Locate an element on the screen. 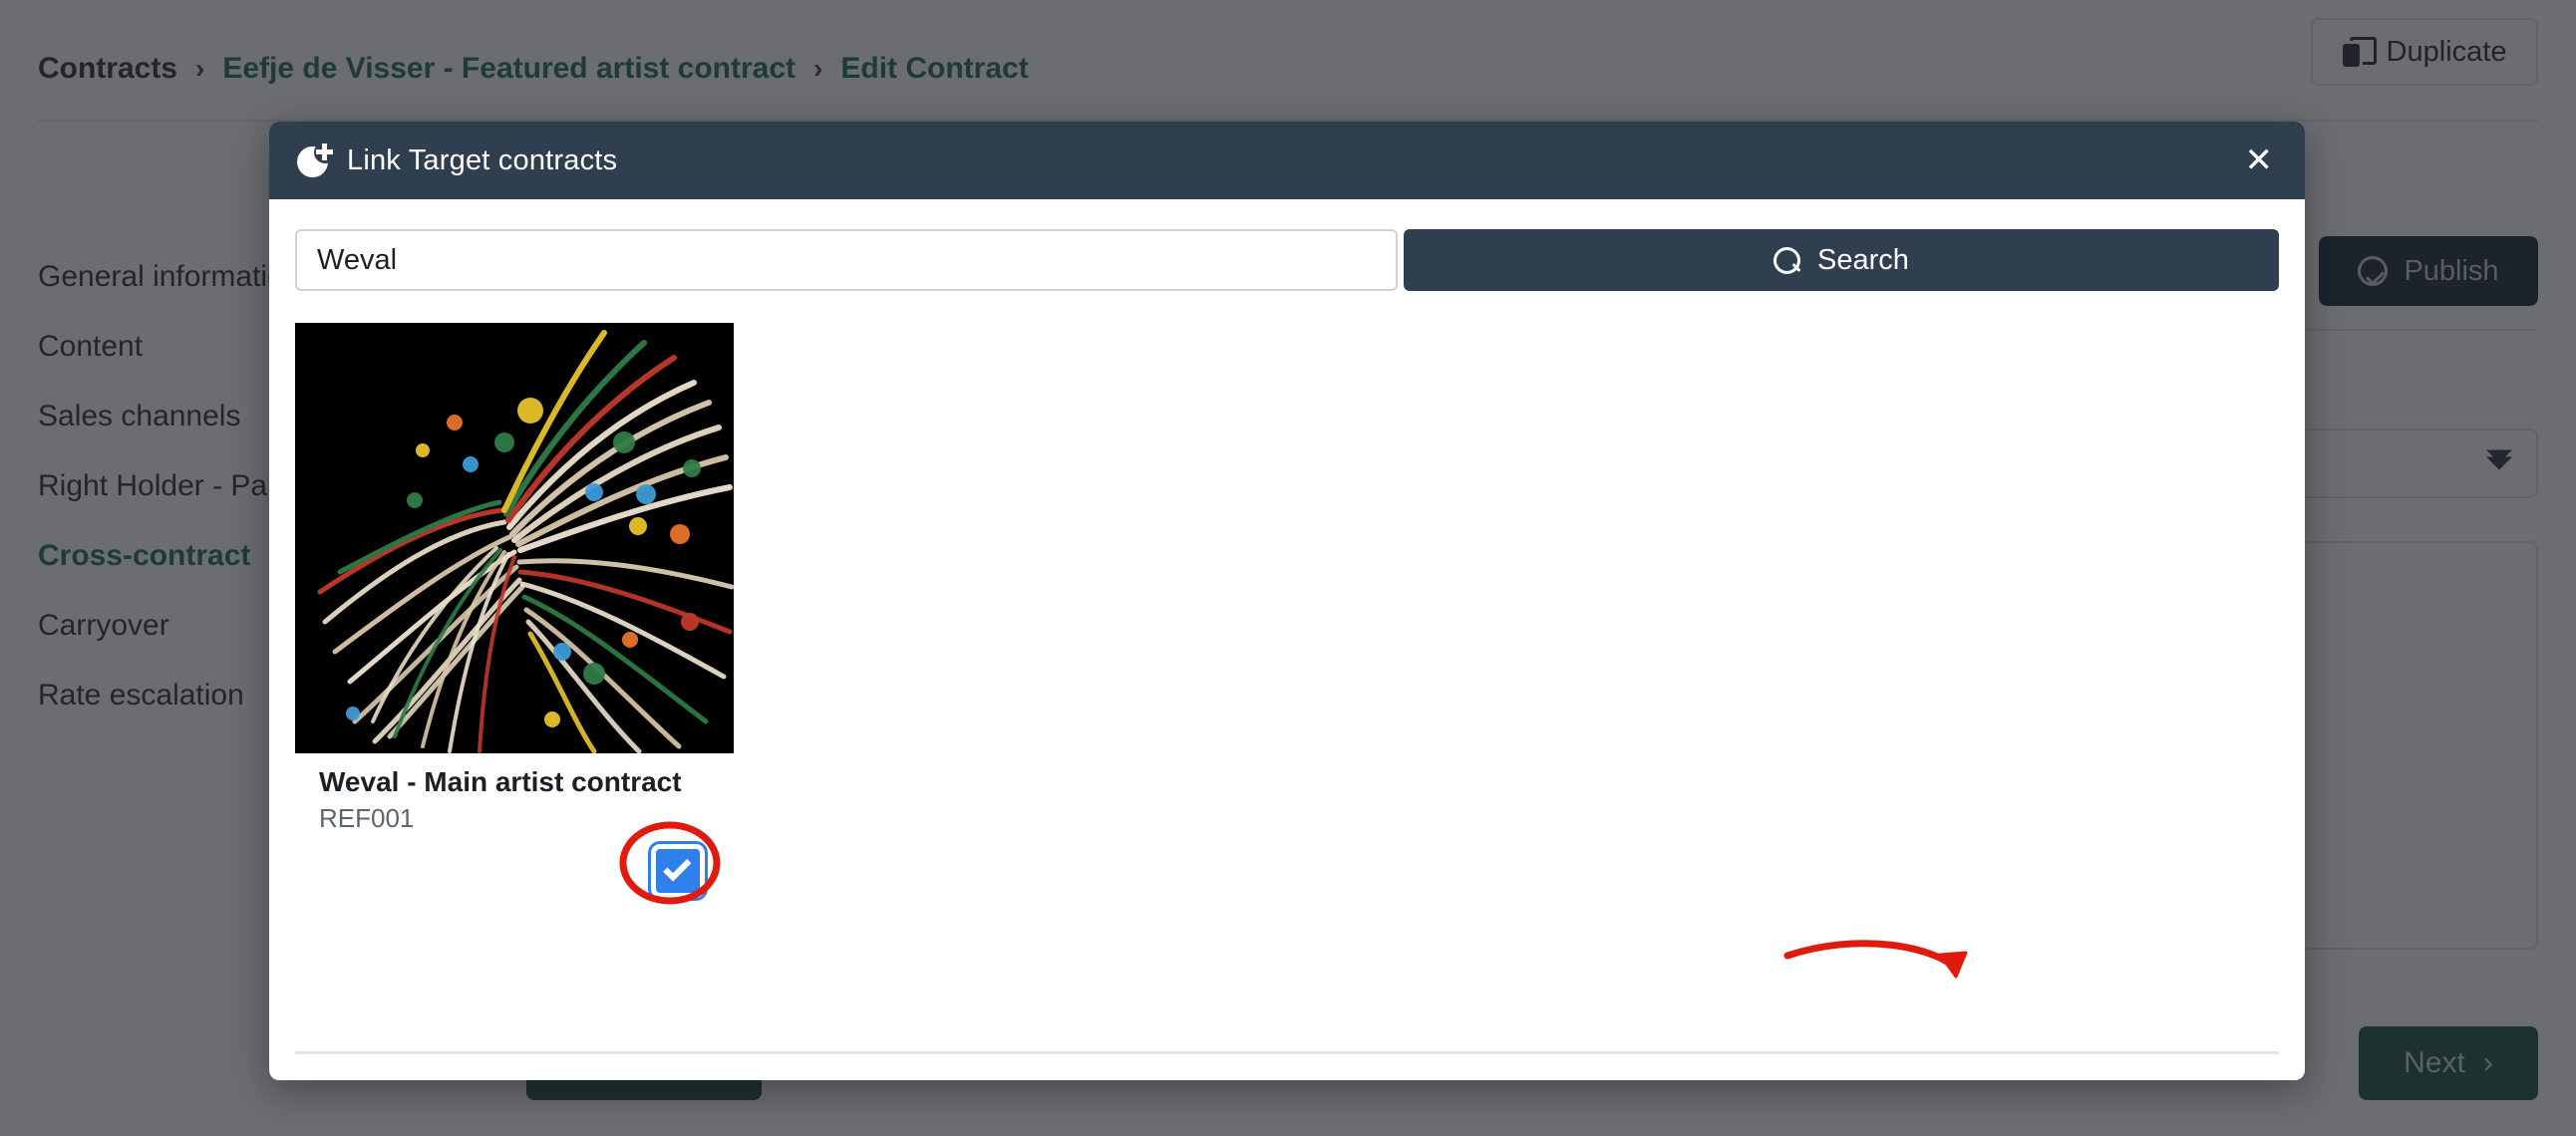 Image resolution: width=2576 pixels, height=1136 pixels. add-circle-icon is located at coordinates (316, 160).